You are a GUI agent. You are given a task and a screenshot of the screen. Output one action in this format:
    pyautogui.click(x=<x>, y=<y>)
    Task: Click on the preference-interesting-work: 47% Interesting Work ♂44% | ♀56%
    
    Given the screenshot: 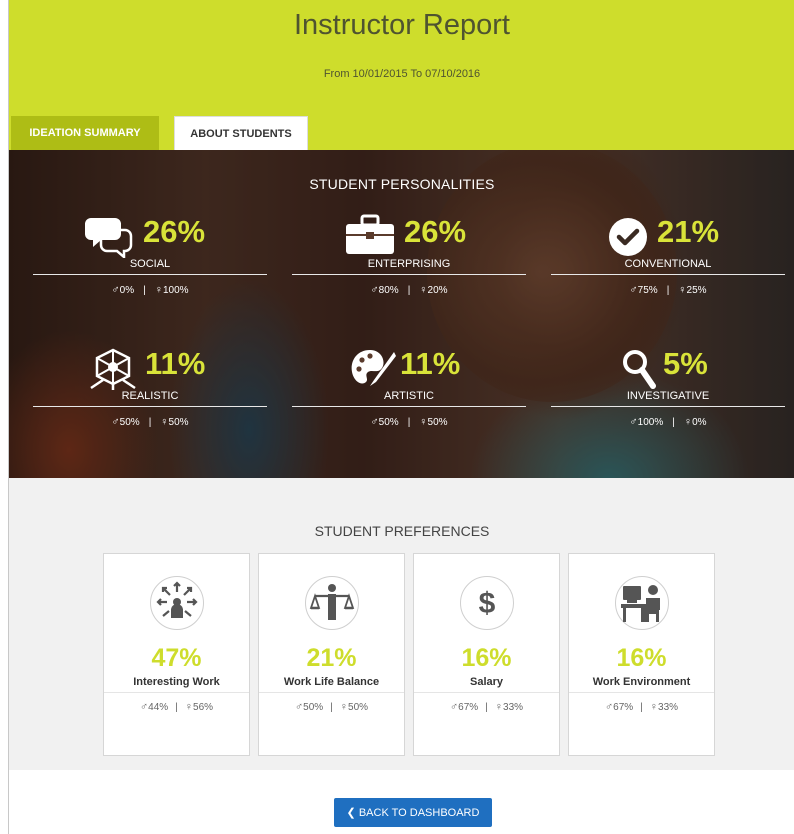 What is the action you would take?
    pyautogui.click(x=176, y=654)
    